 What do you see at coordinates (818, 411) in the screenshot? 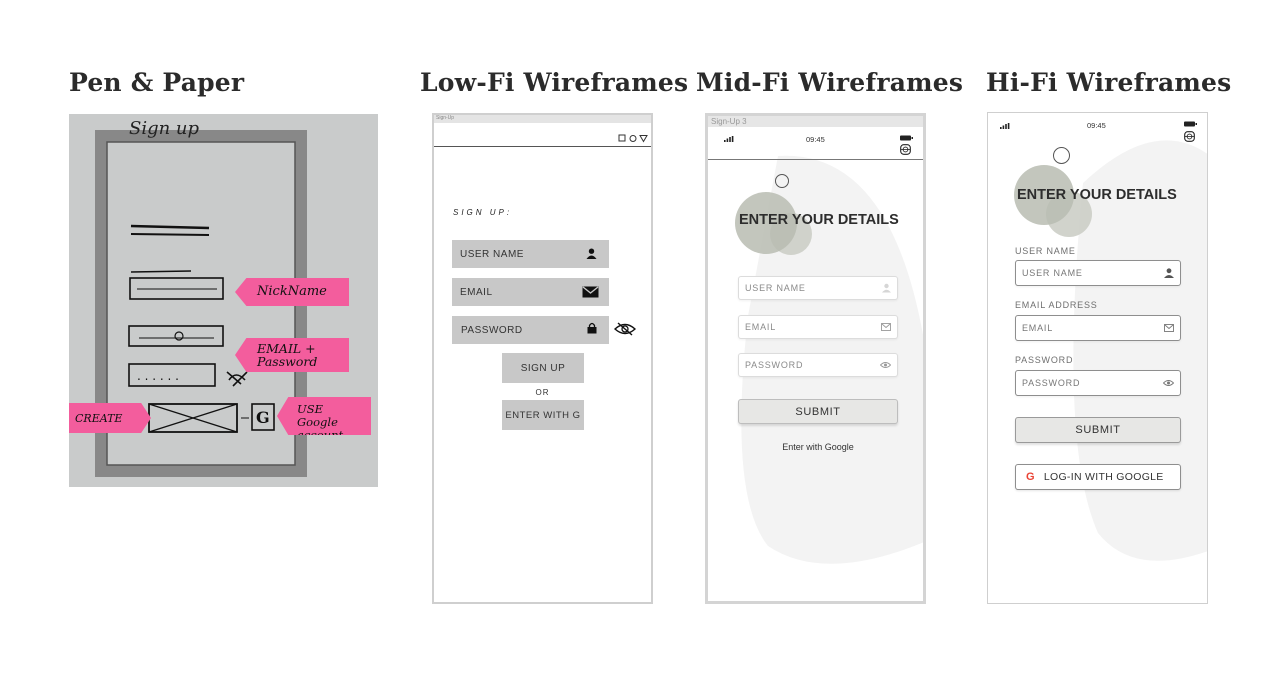
I see `midfi-submit-button: SUBMIT` at bounding box center [818, 411].